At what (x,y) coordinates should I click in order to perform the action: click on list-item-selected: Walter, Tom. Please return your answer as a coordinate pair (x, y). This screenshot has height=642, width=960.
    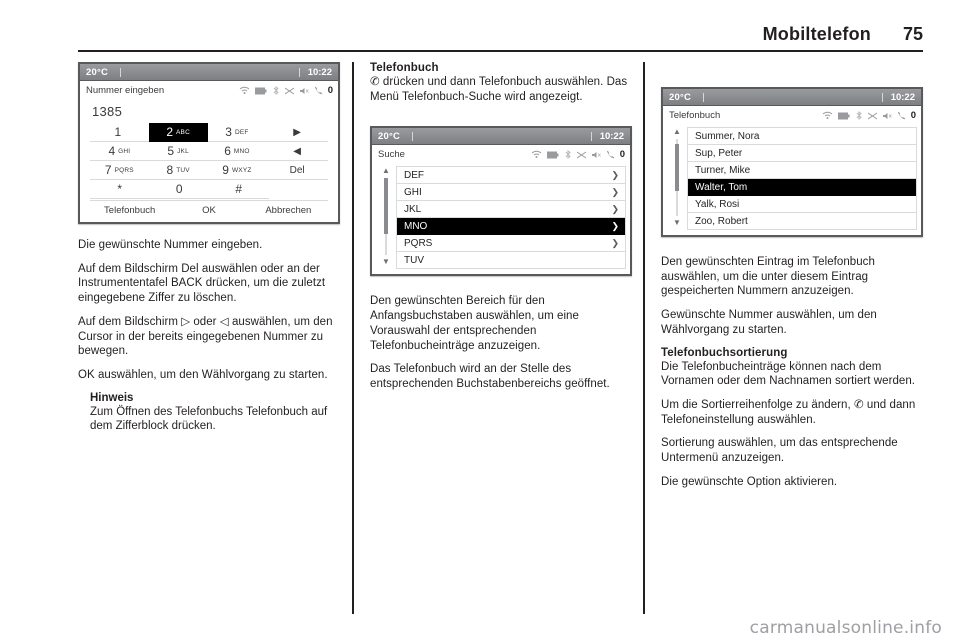
    Looking at the image, I should click on (802, 187).